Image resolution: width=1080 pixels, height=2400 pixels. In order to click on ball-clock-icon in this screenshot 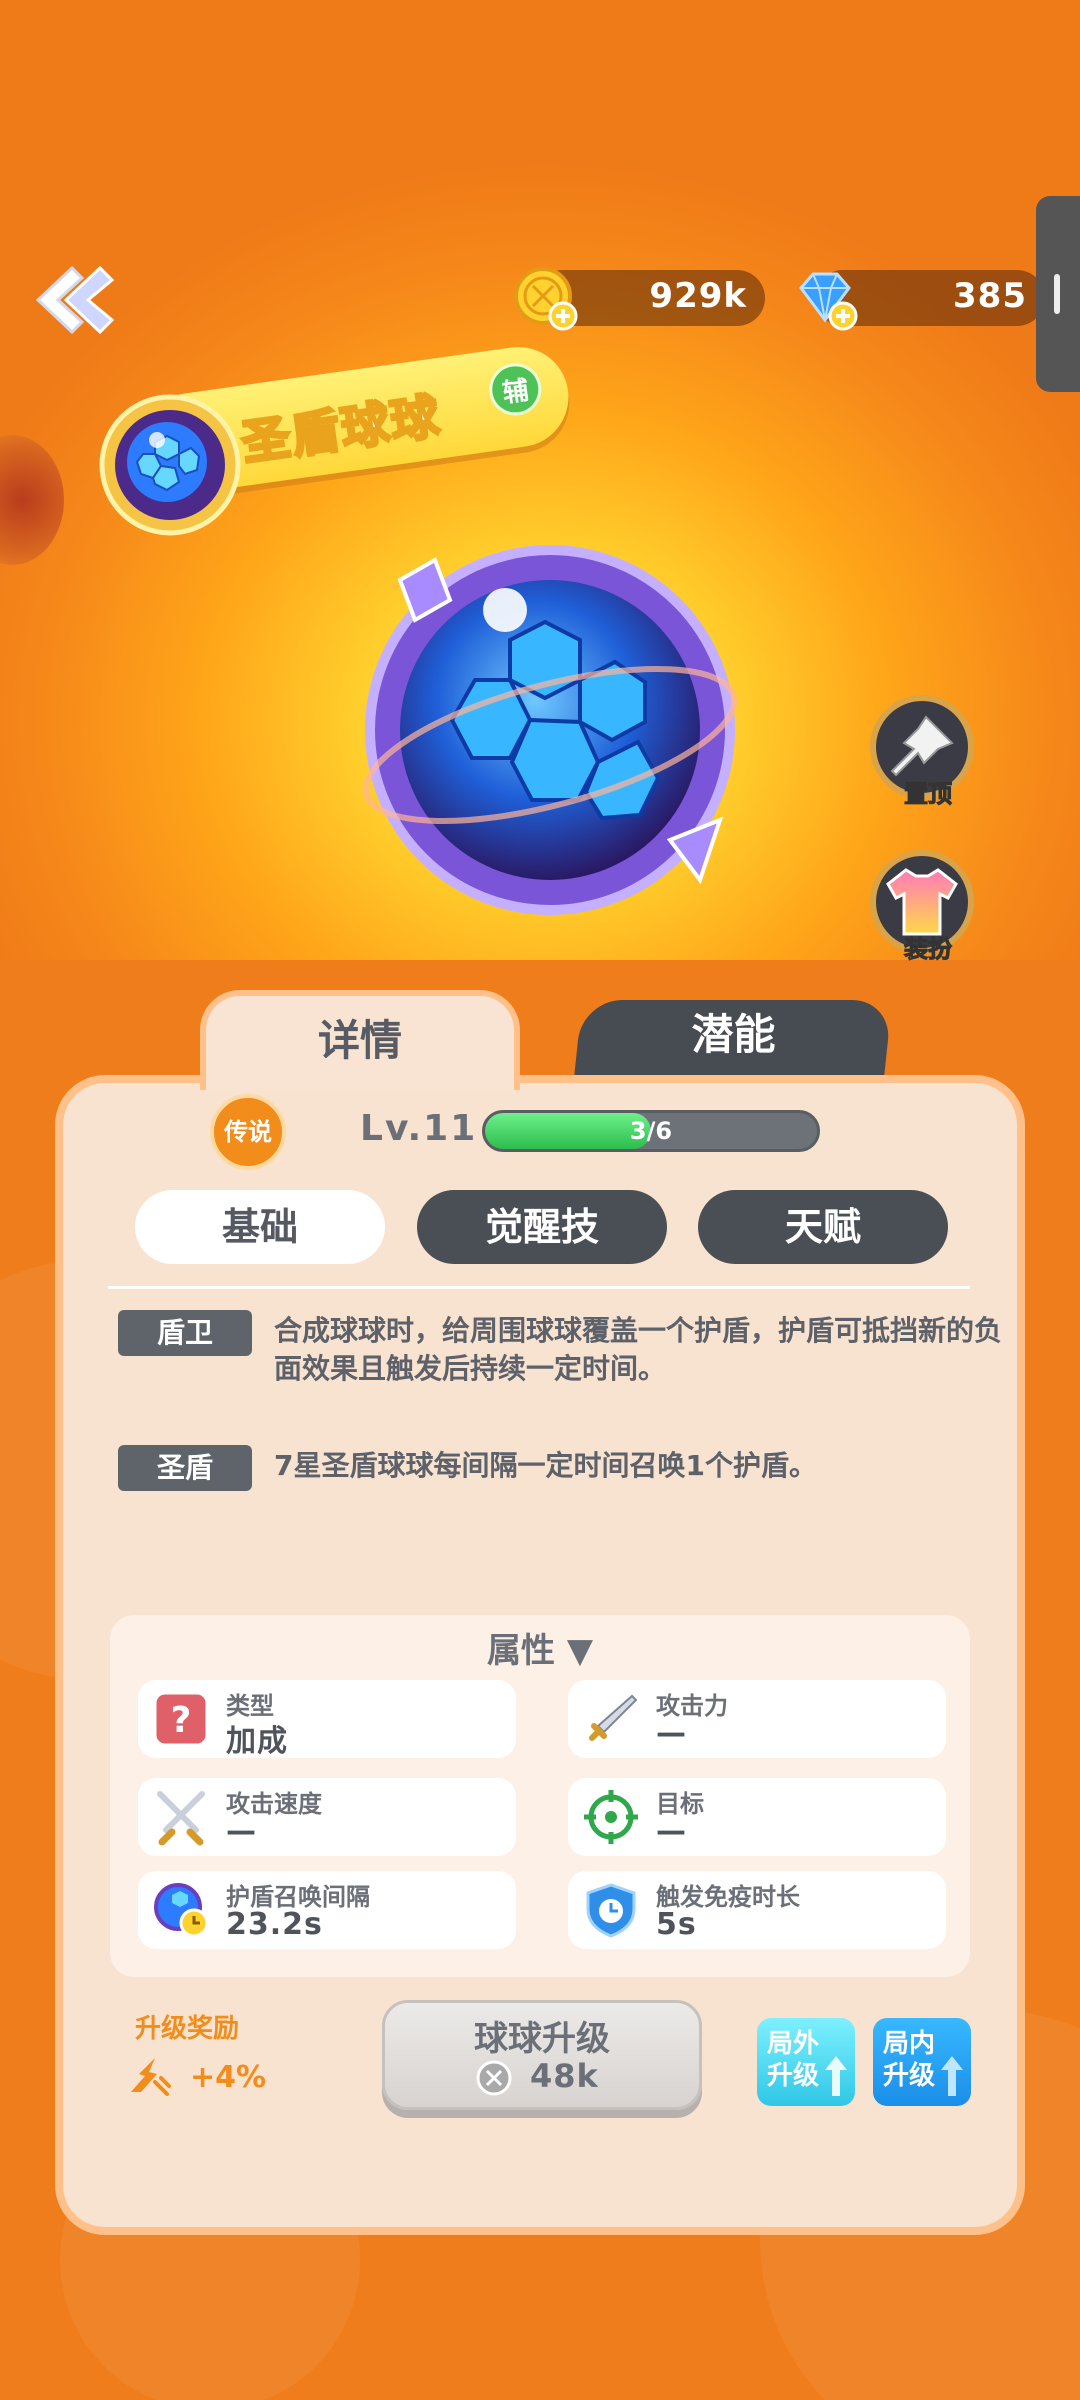, I will do `click(181, 1910)`.